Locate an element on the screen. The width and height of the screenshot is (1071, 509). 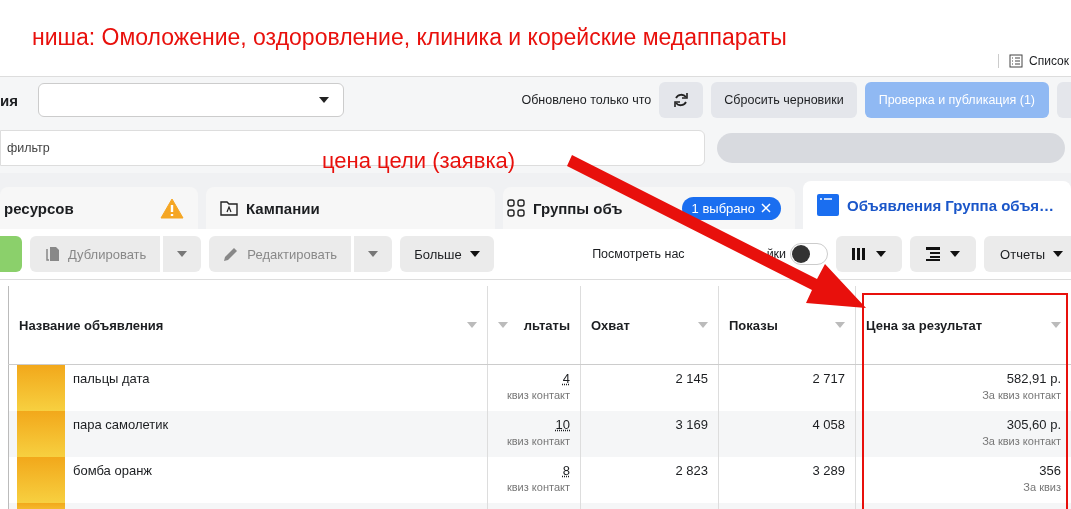
refresh-icon is located at coordinates (681, 100).